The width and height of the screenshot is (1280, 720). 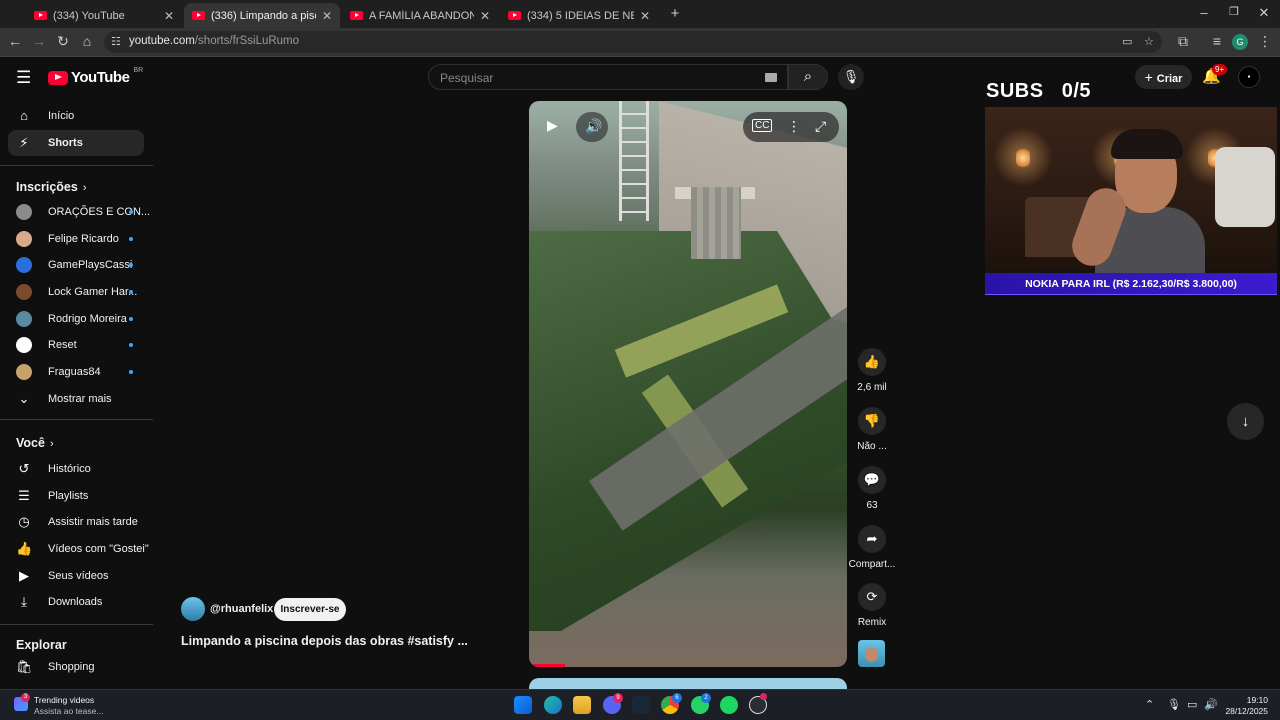 I want to click on file-explorer-icon, so click(x=582, y=705).